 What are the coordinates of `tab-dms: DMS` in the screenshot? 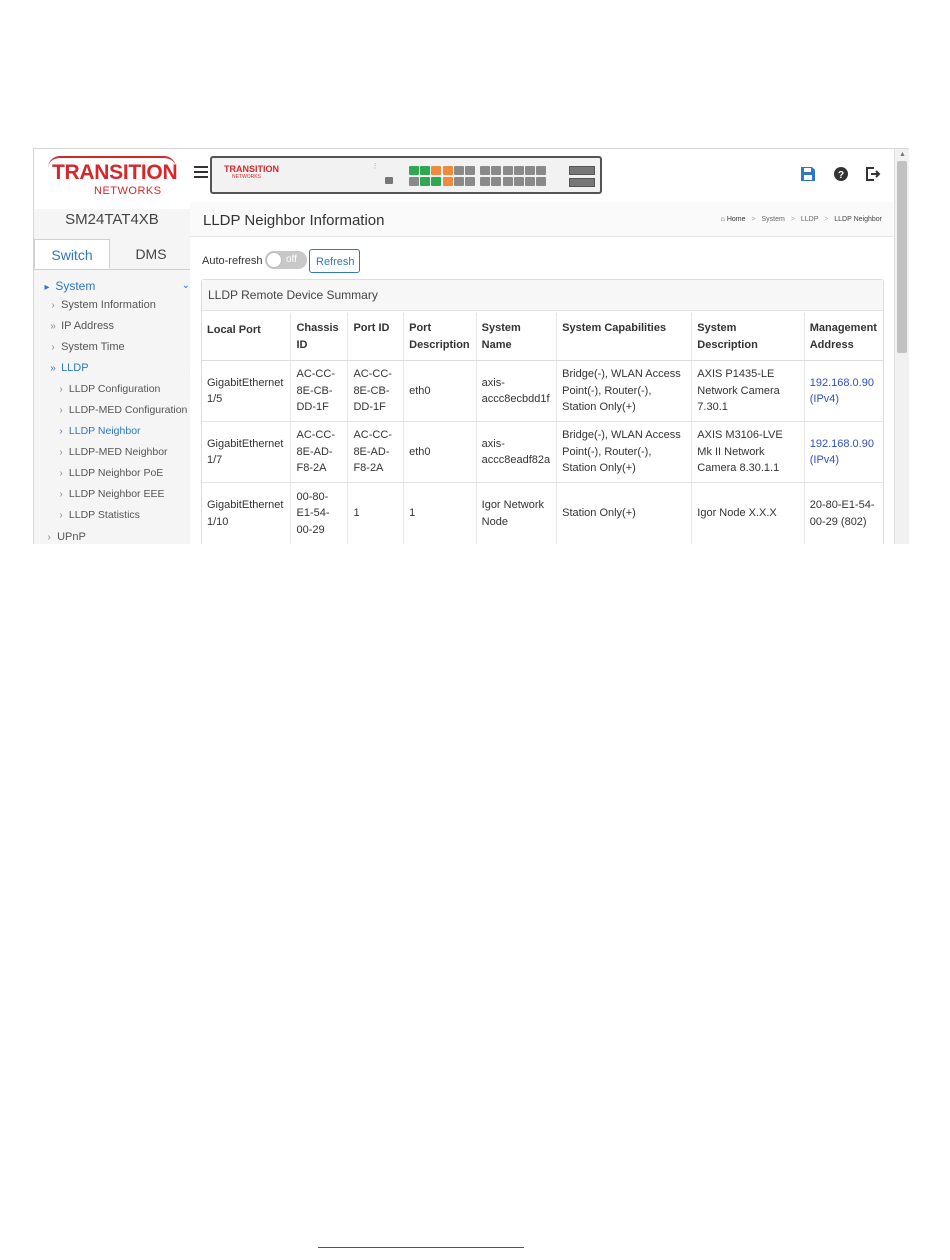 It's located at (151, 254).